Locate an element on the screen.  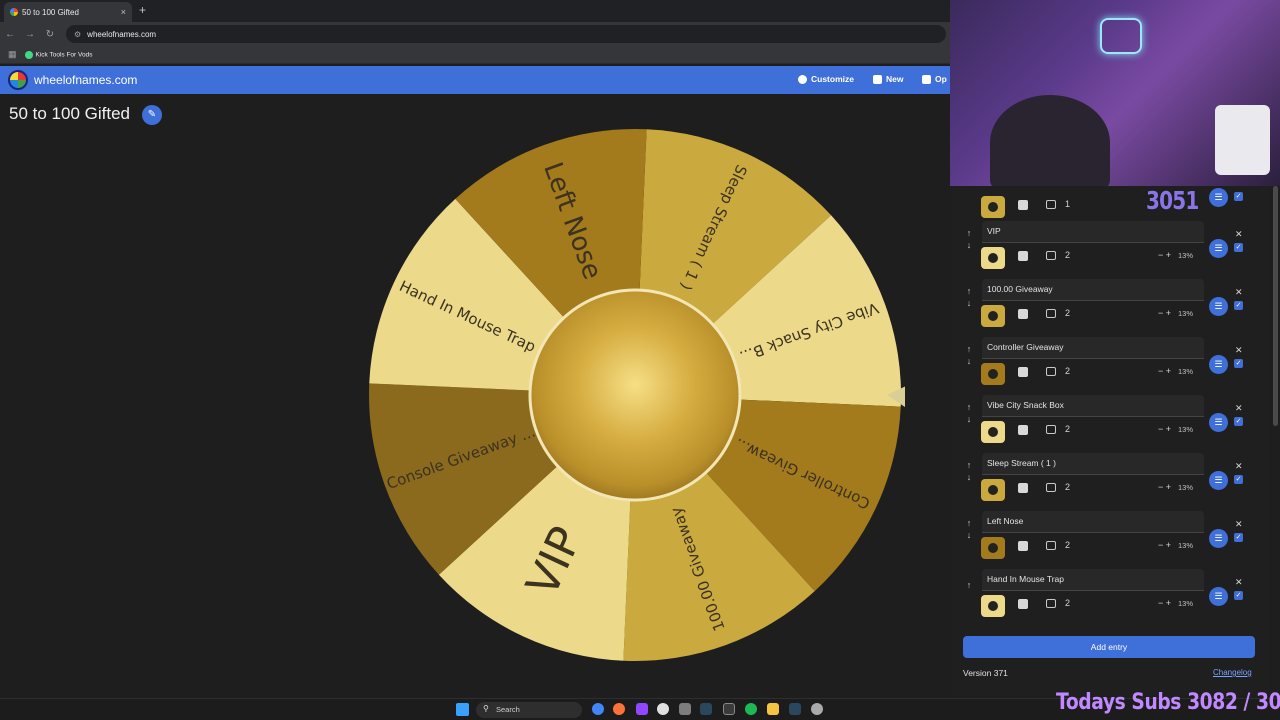
bookmark-kick-tools: Kick Tools For Vods is located at coordinates (58, 54).